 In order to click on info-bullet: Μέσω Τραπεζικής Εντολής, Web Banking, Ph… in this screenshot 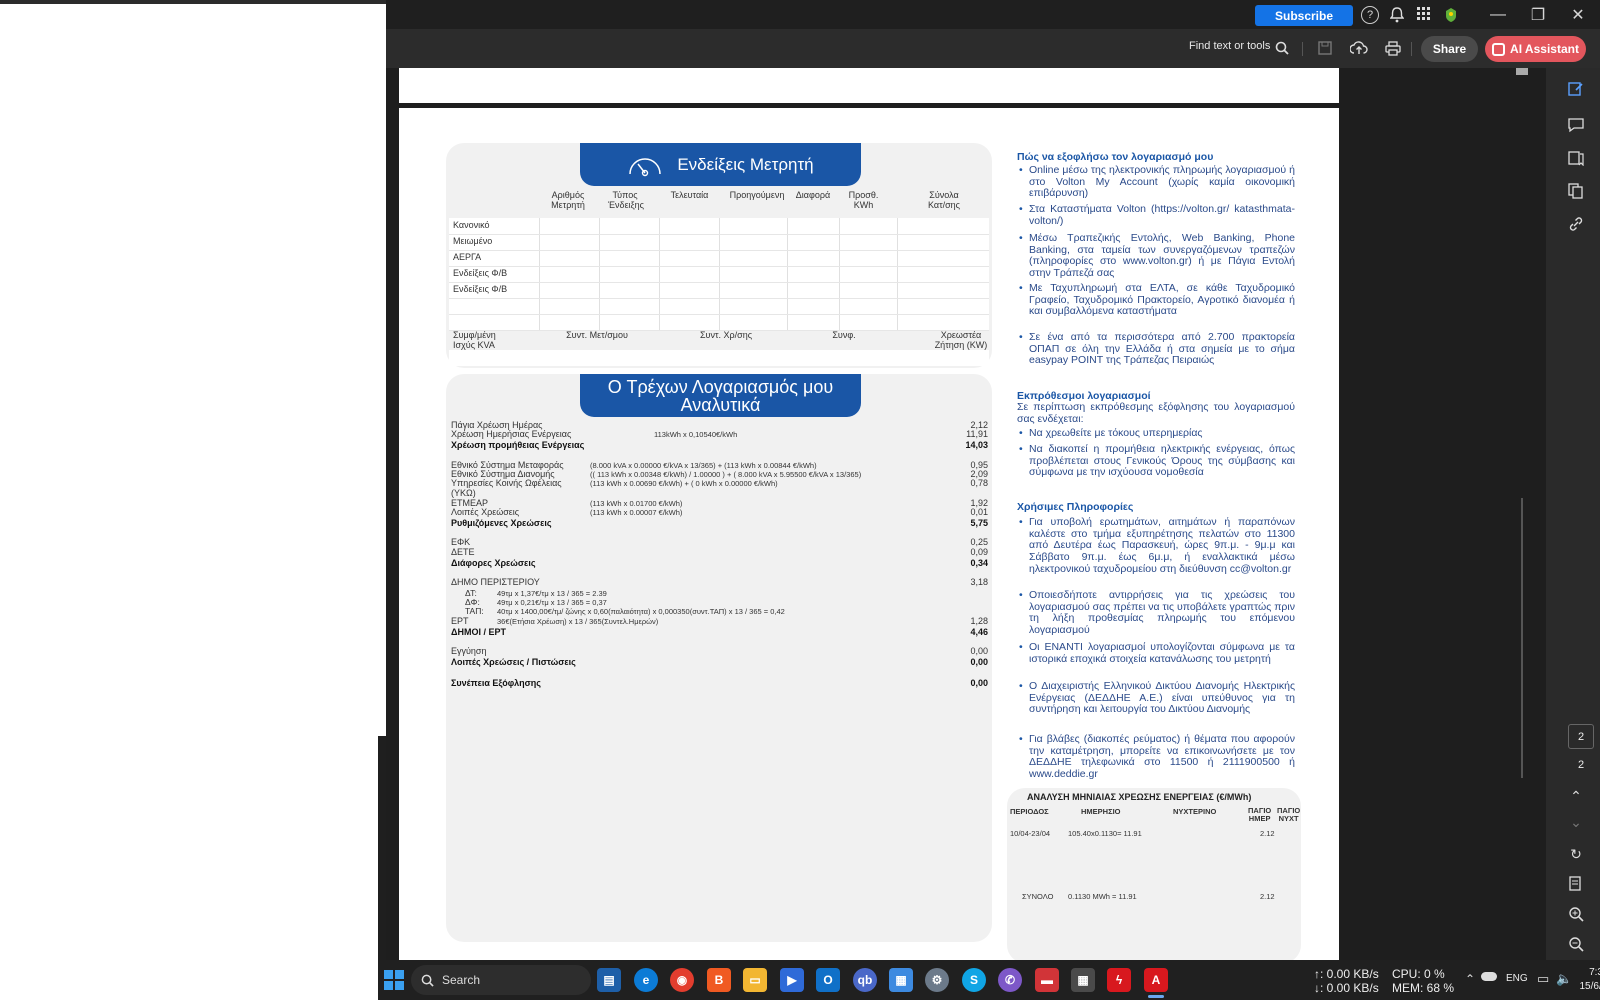, I will do `click(1157, 256)`.